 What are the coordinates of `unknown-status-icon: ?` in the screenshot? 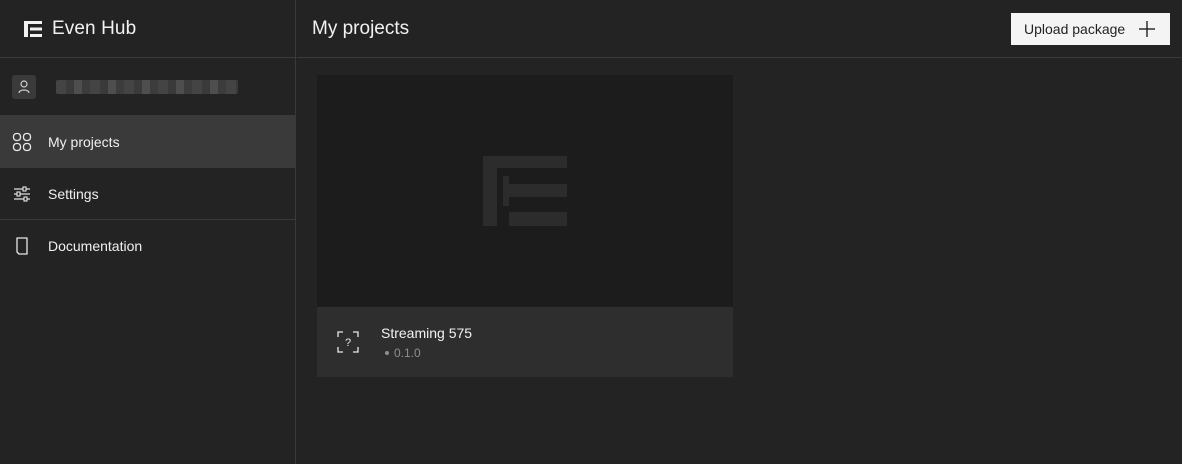 It's located at (348, 342).